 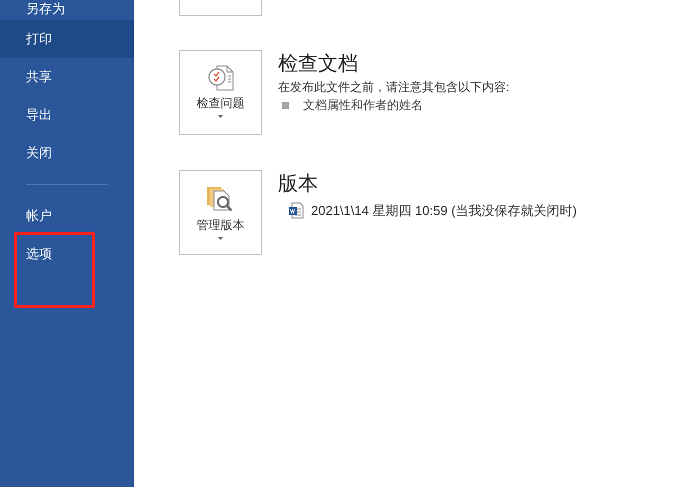 What do you see at coordinates (318, 64) in the screenshot?
I see `section-title: 检查文档` at bounding box center [318, 64].